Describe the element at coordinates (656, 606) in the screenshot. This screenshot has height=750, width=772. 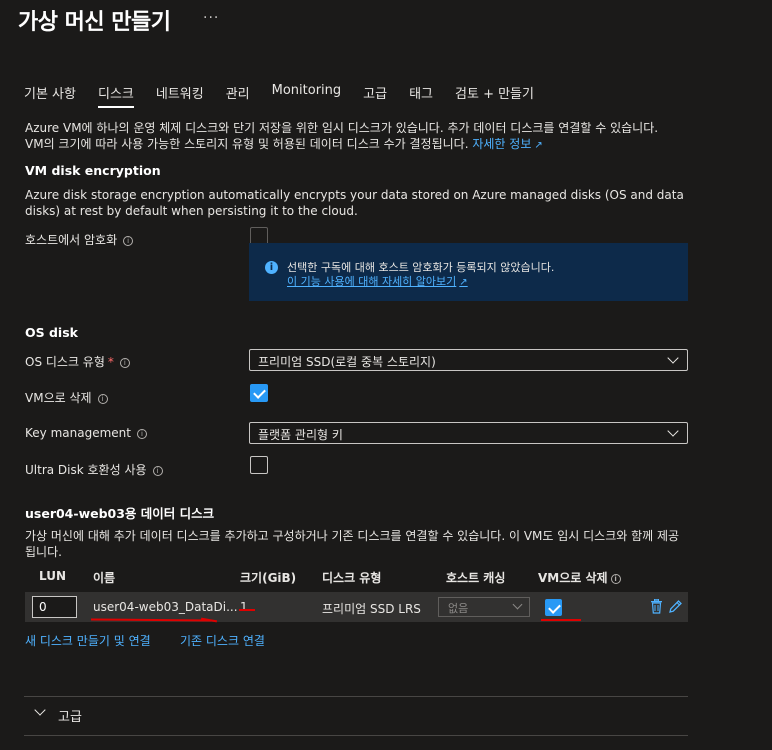
I see `trash-icon` at that location.